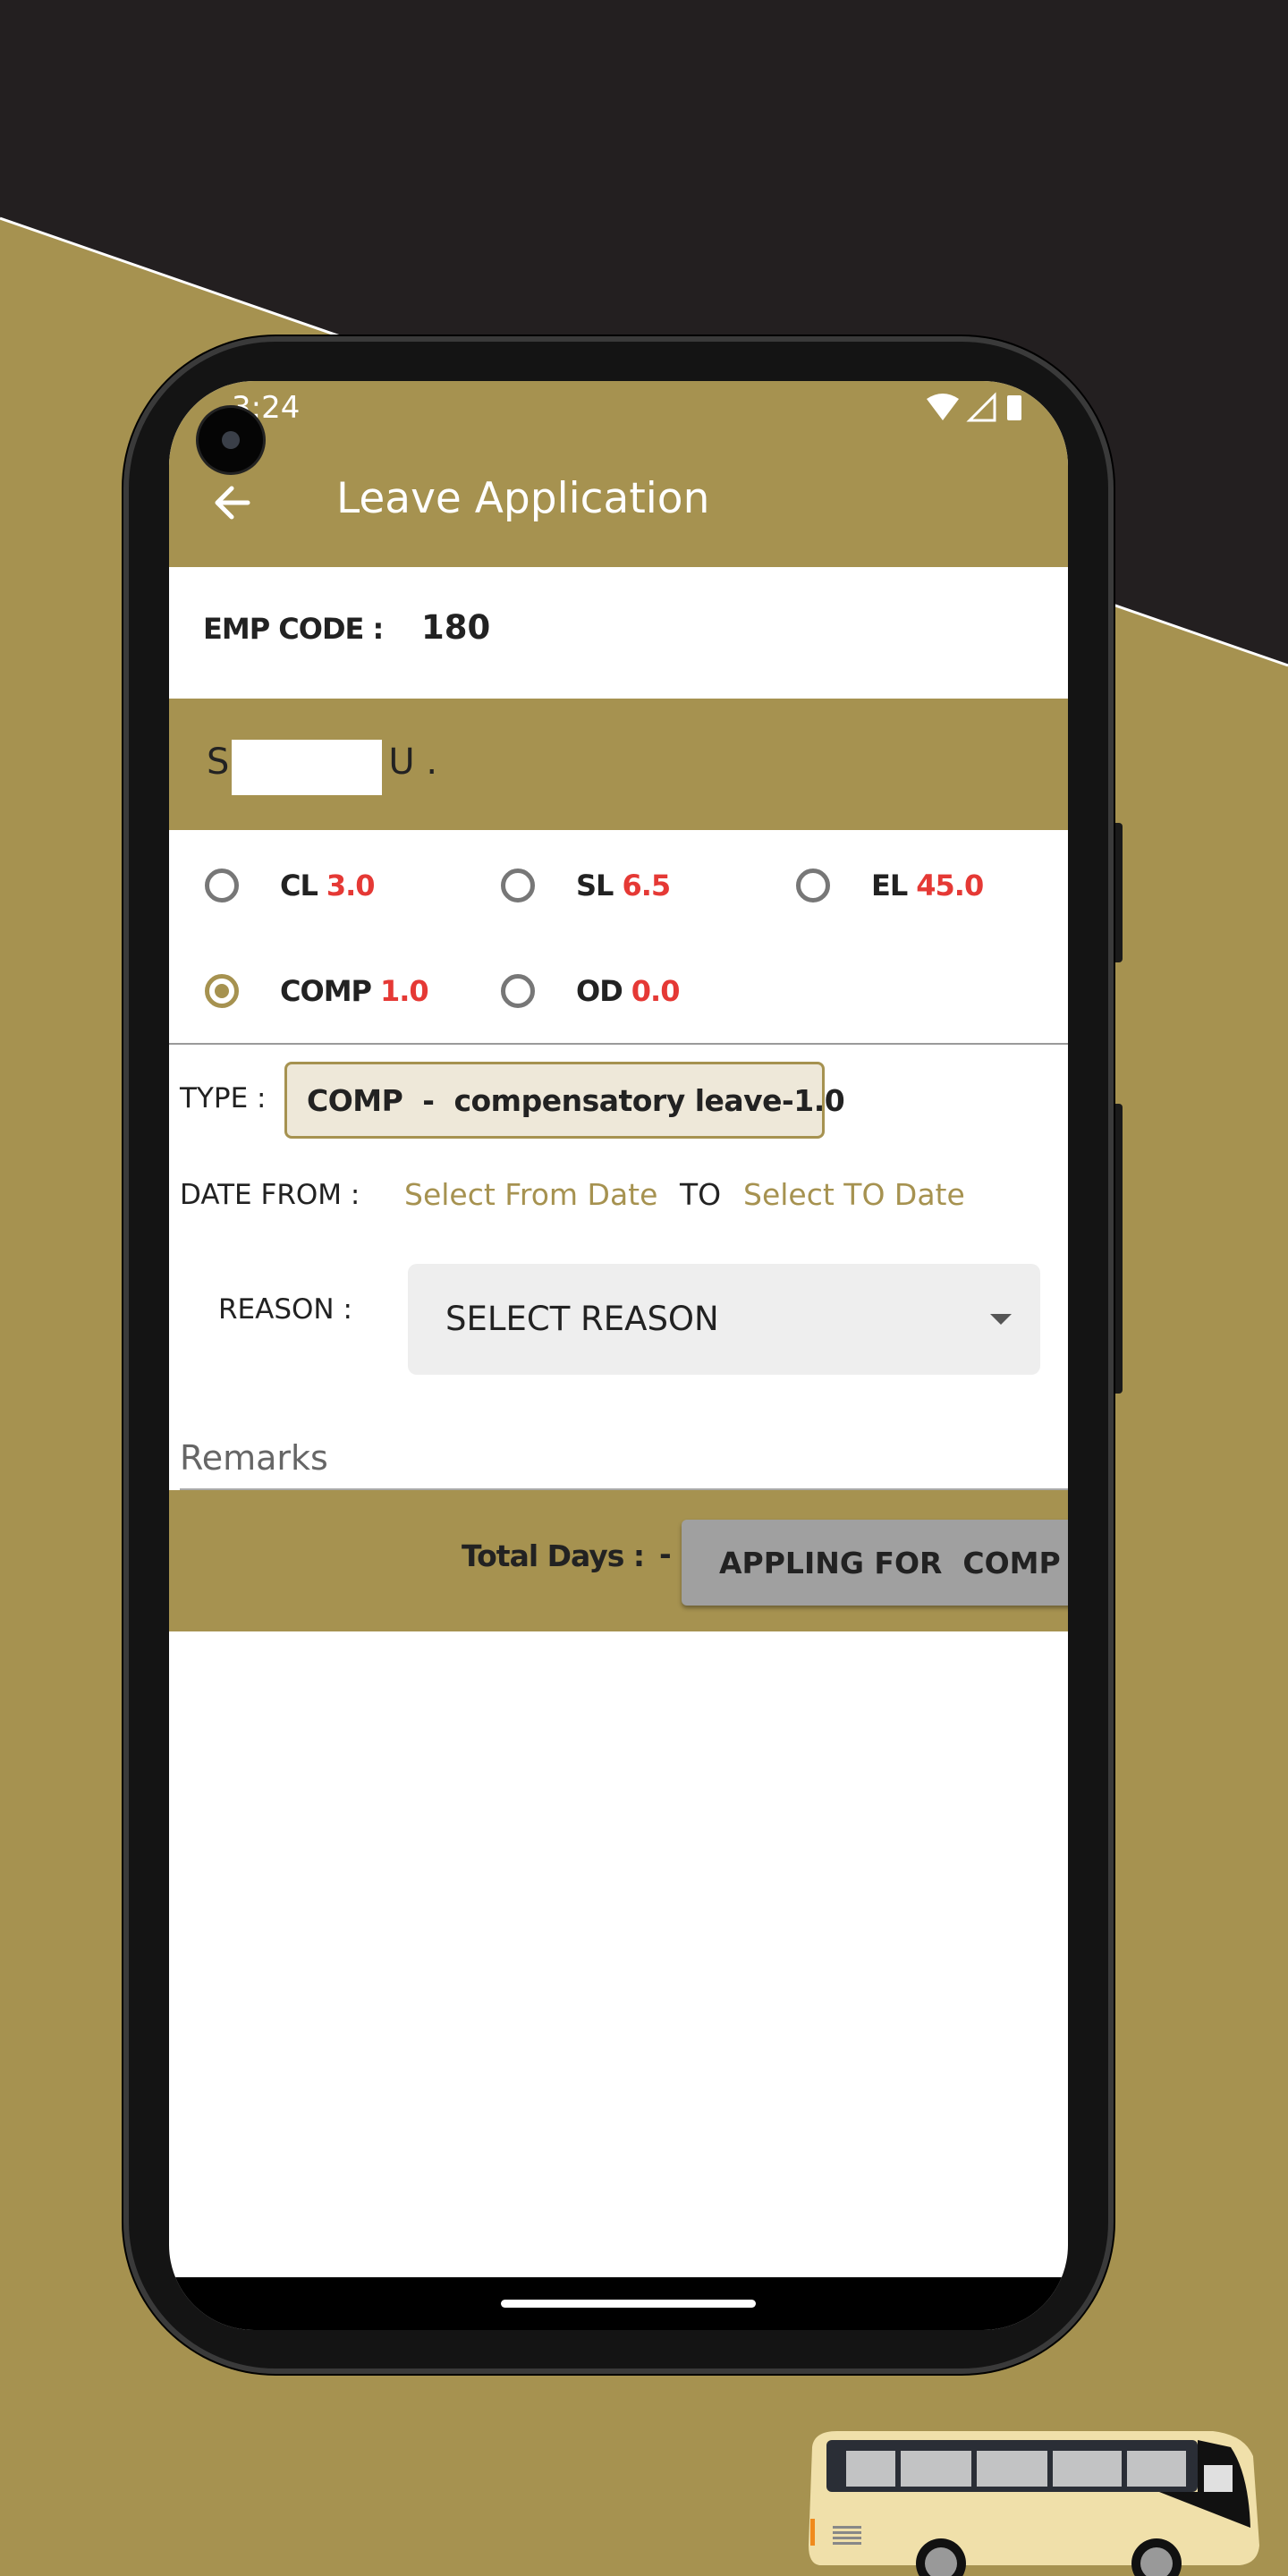  Describe the element at coordinates (1014, 407) in the screenshot. I see `battery-icon` at that location.